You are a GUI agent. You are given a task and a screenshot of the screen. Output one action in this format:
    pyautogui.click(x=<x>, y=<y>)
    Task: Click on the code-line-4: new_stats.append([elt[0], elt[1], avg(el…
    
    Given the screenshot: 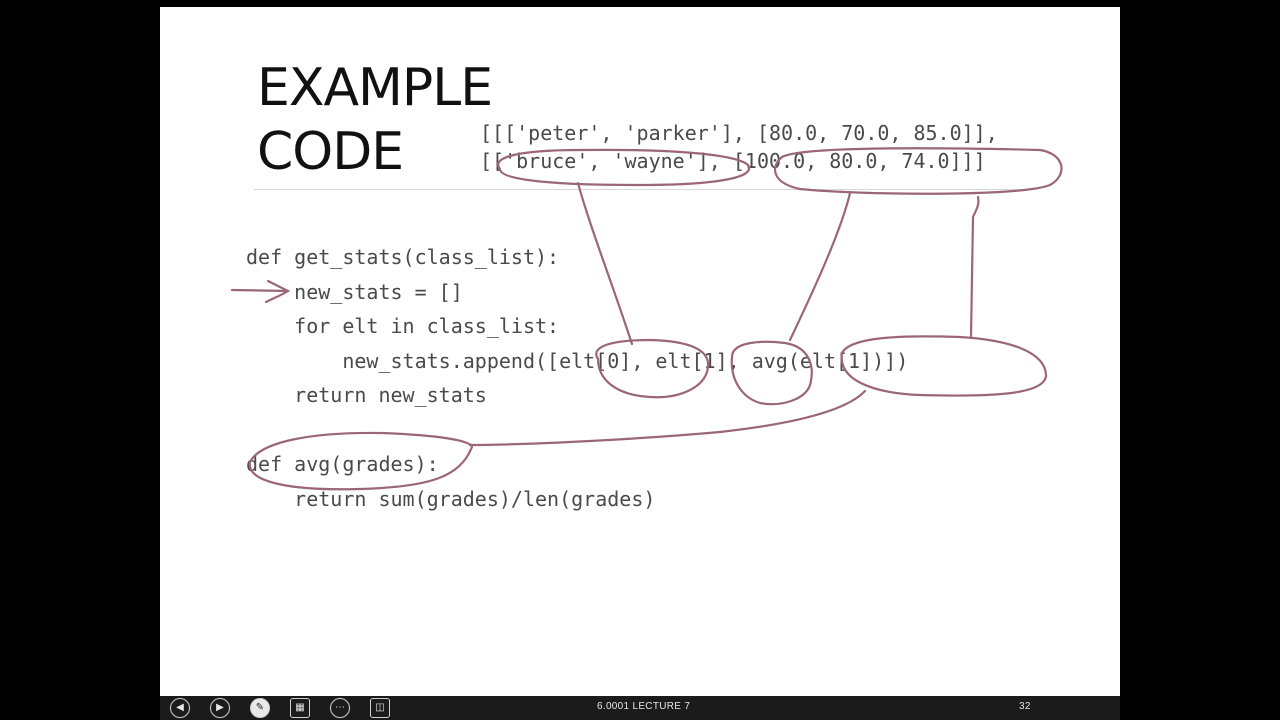 What is the action you would take?
    pyautogui.click(x=577, y=361)
    